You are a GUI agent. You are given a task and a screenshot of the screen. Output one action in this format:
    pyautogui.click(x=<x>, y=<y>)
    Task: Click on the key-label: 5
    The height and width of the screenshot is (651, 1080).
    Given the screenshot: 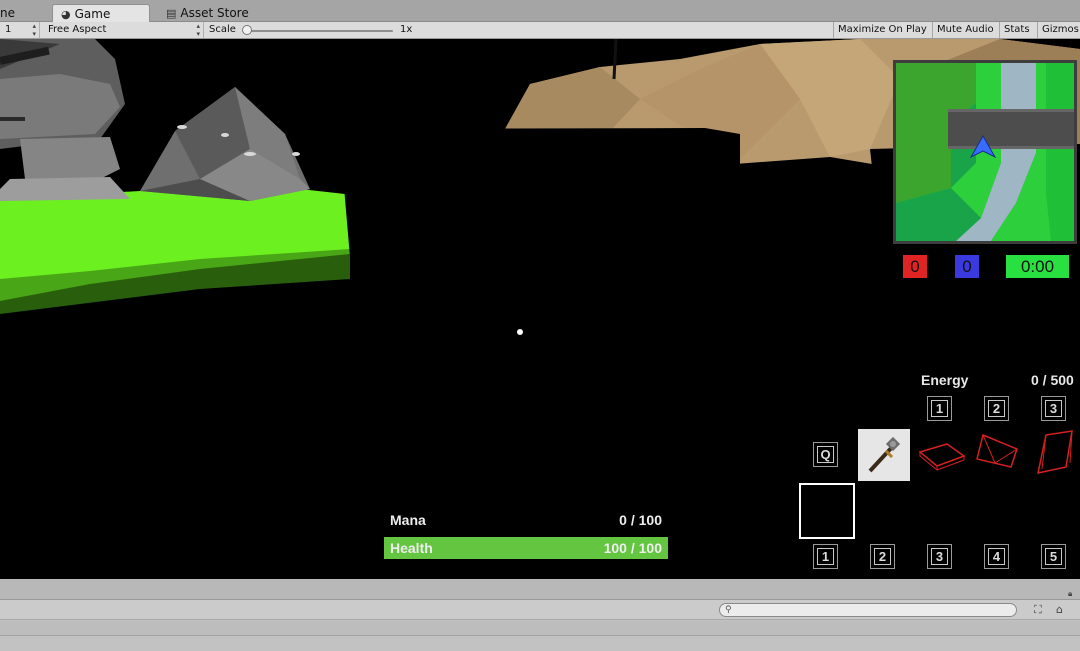 What is the action you would take?
    pyautogui.click(x=1053, y=556)
    